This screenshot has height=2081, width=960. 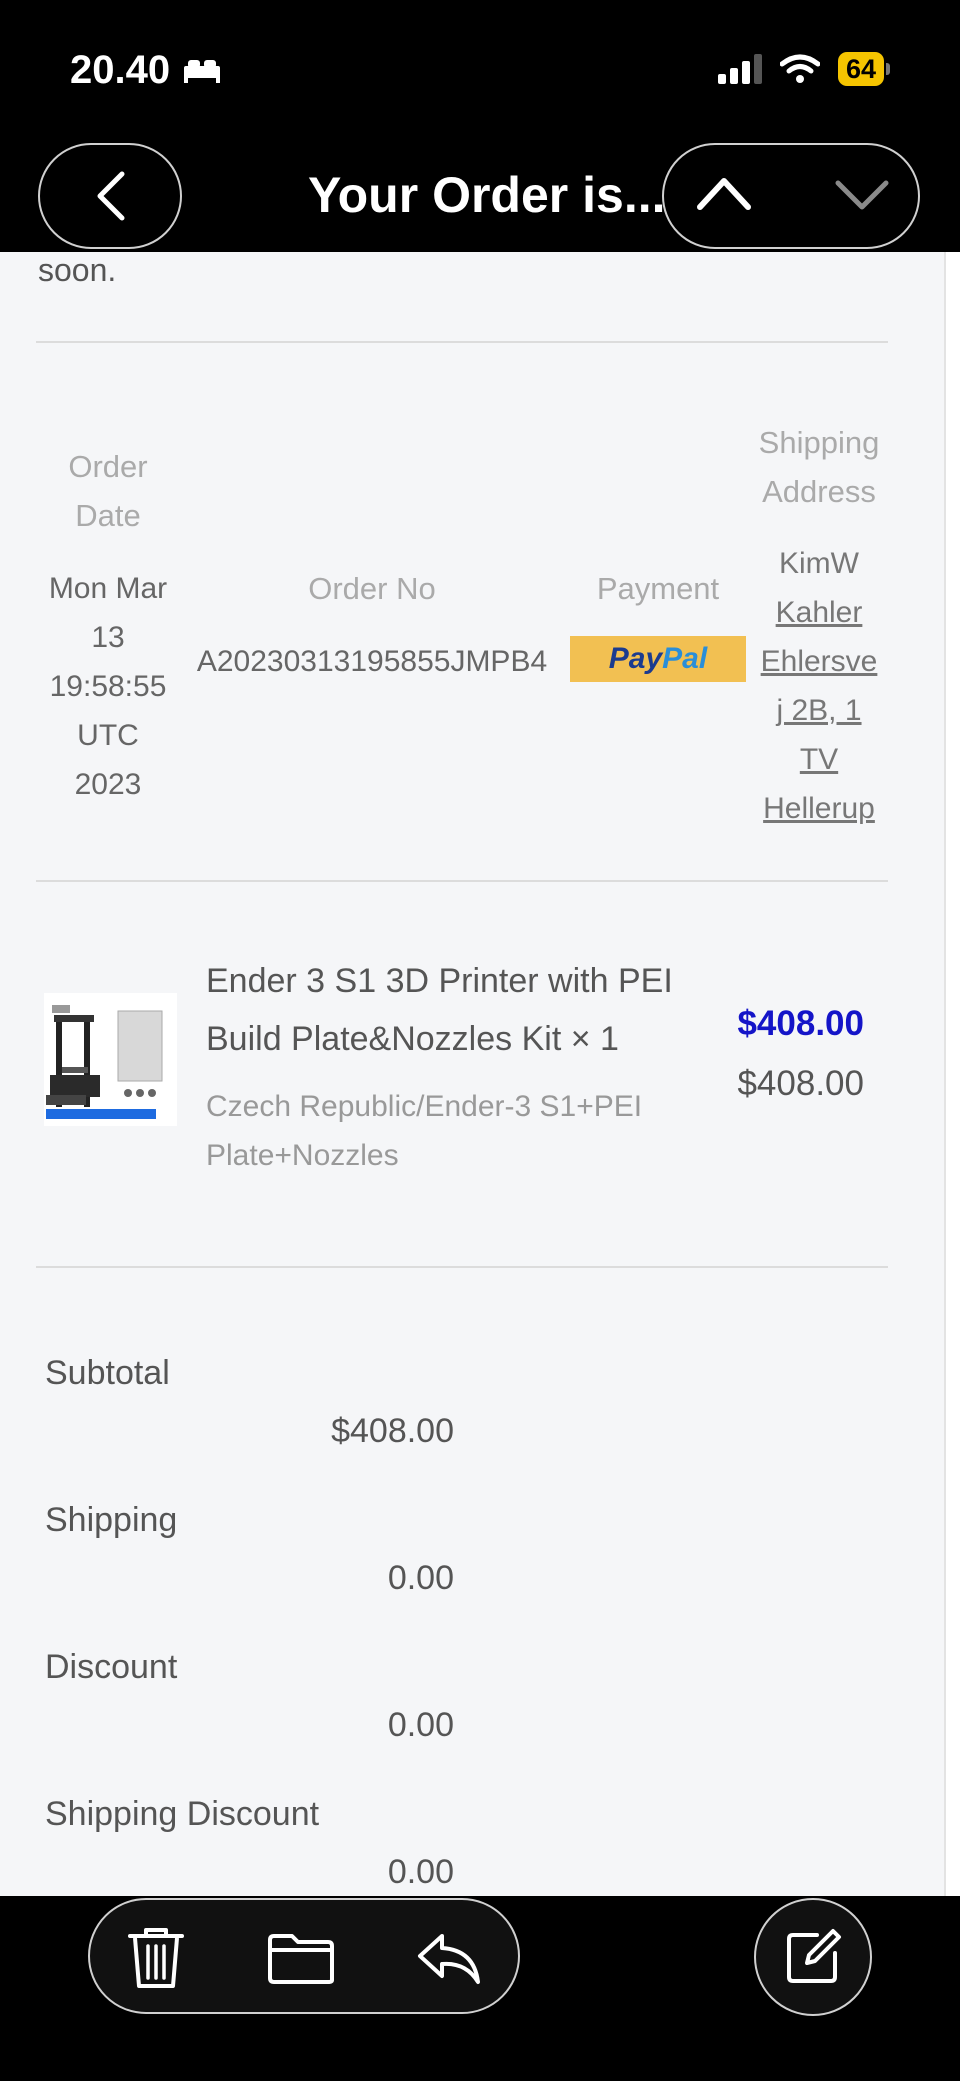 I want to click on wifi-icon, so click(x=799, y=68).